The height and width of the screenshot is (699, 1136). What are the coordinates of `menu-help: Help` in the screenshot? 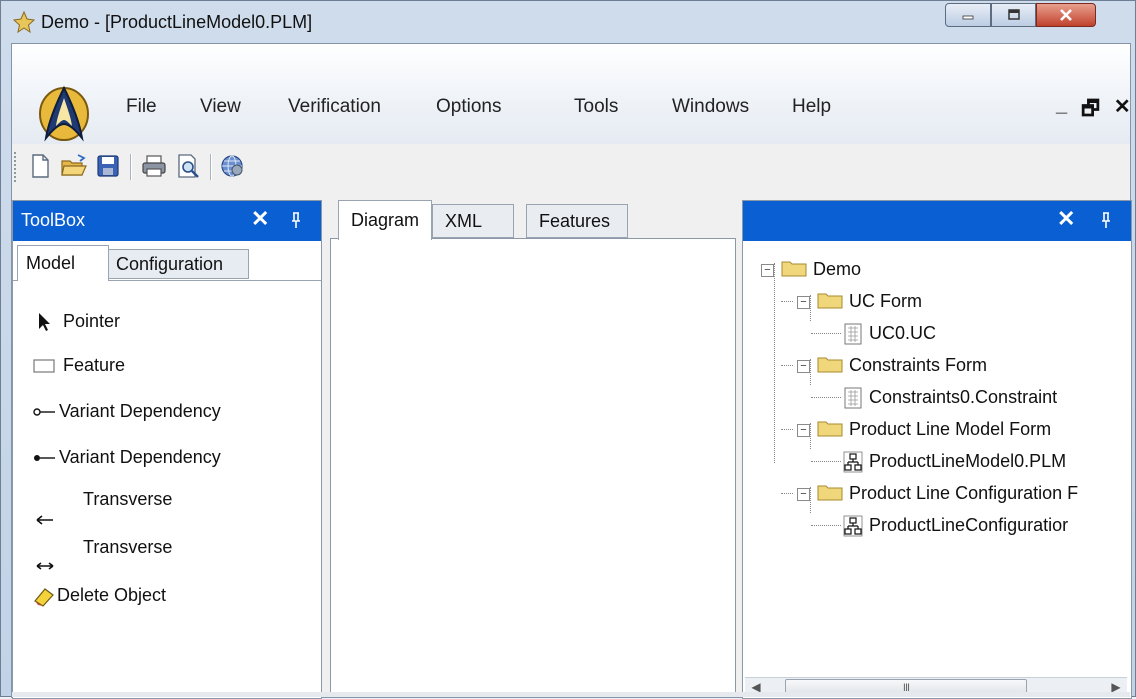 It's located at (811, 107).